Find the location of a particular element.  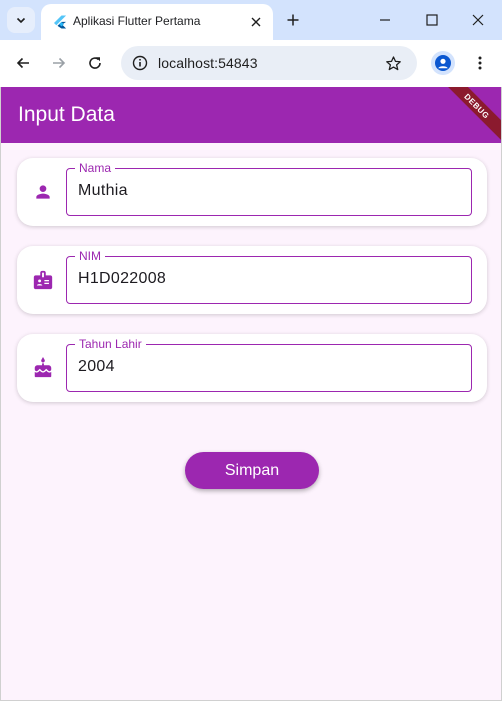

birth-year-card: Tahun Lahir 2004 is located at coordinates (252, 368).